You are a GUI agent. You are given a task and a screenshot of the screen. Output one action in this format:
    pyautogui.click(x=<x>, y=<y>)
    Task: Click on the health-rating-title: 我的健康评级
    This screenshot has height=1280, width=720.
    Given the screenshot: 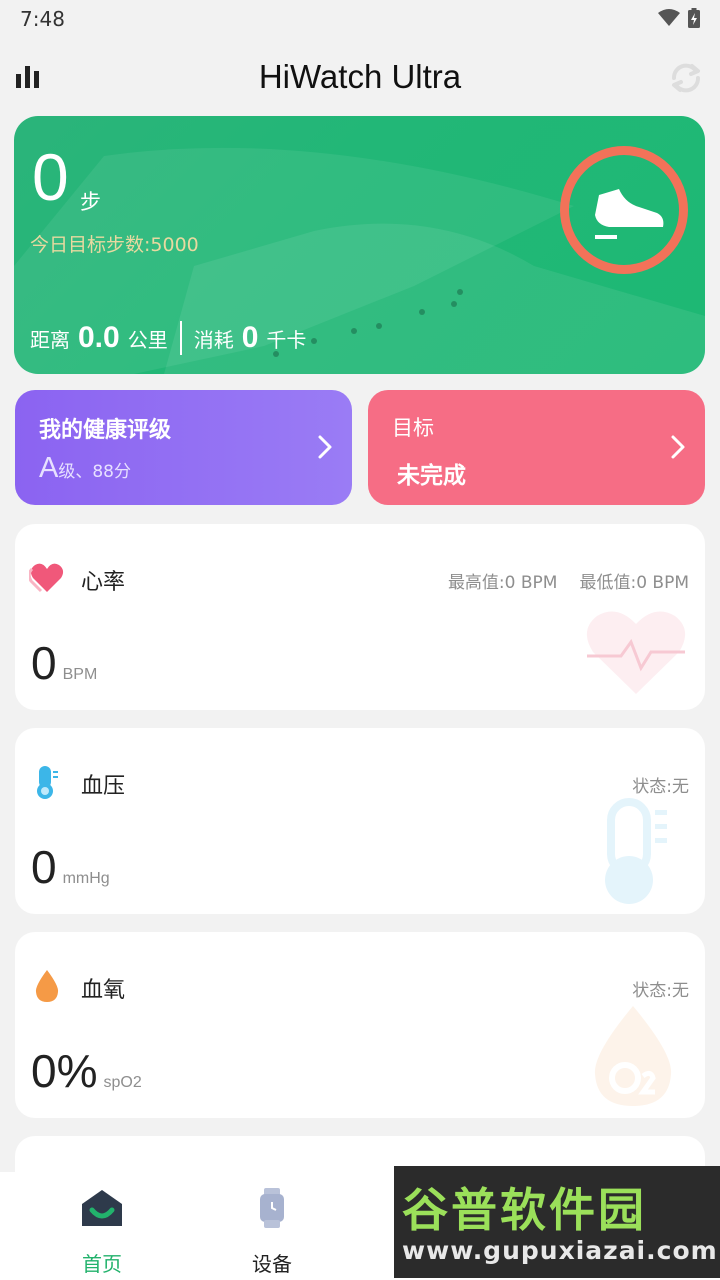 What is the action you would take?
    pyautogui.click(x=105, y=430)
    